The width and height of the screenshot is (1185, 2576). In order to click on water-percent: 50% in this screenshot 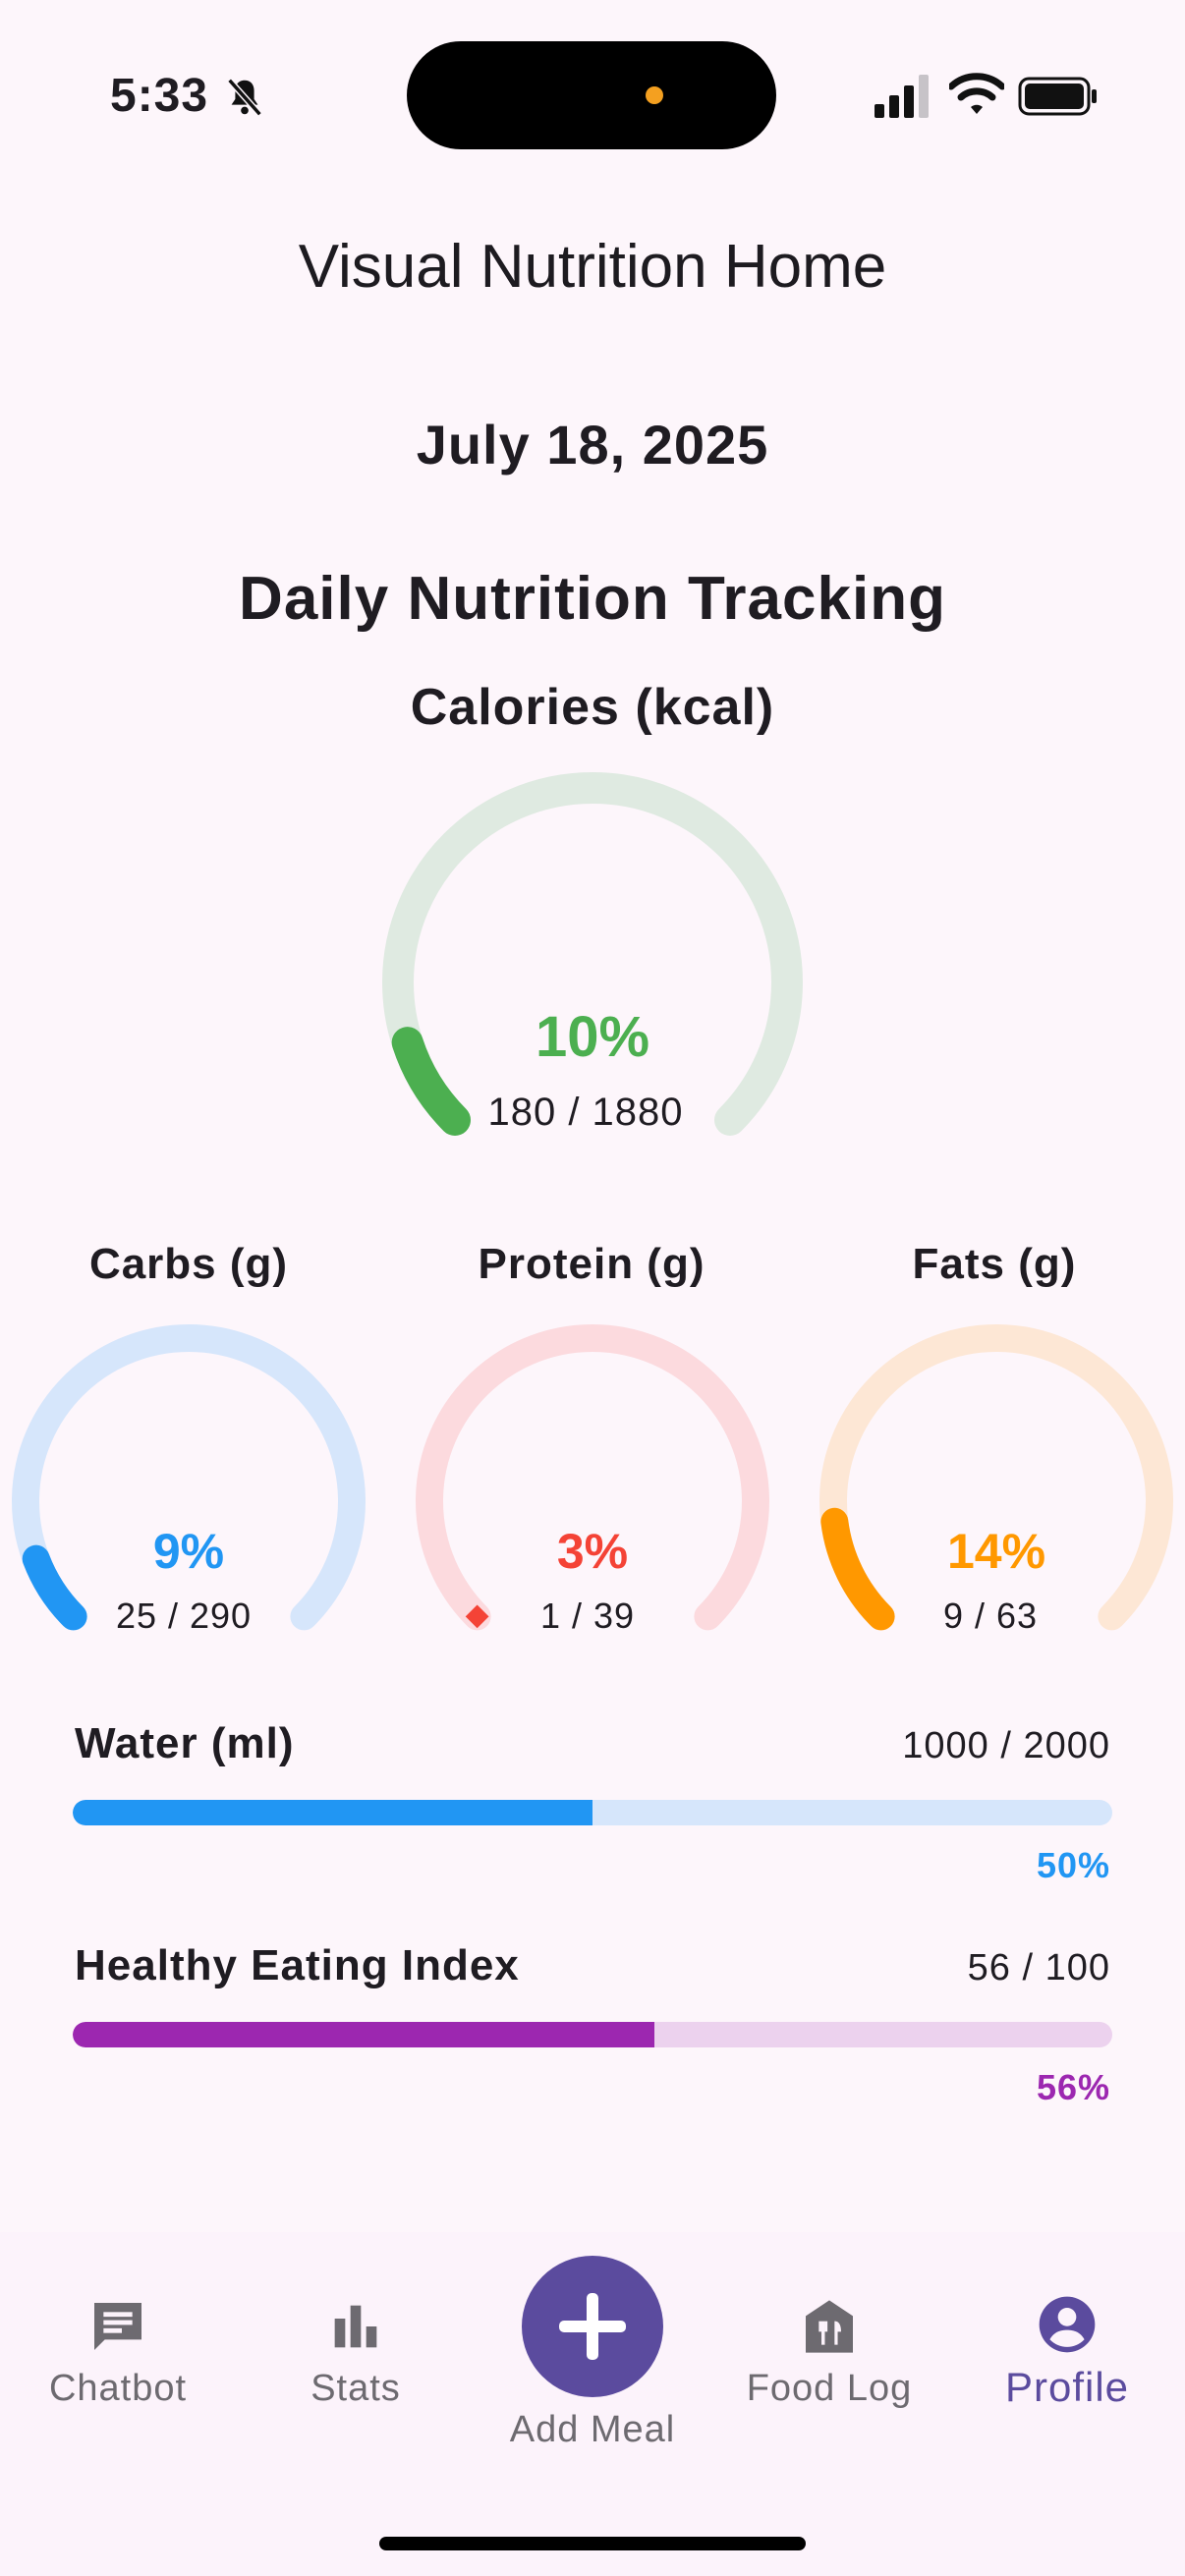, I will do `click(1073, 1865)`.